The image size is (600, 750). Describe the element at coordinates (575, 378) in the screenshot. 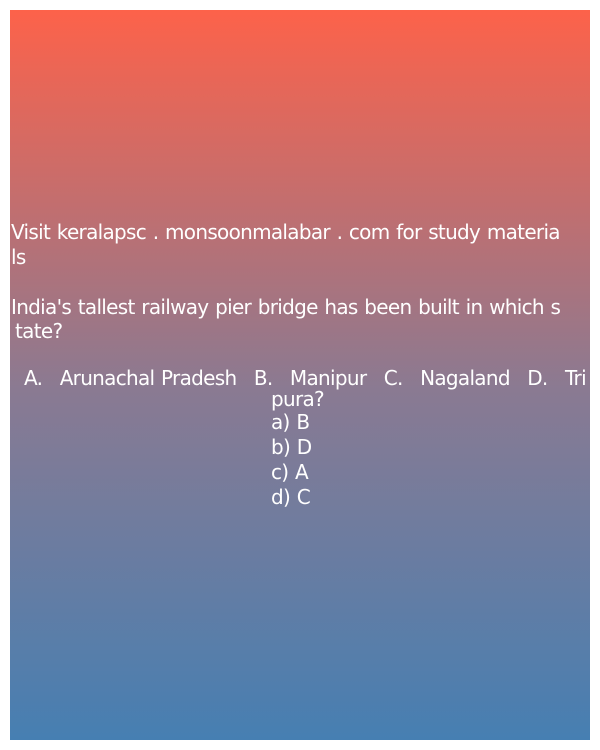

I see `option-d-text: Tri` at that location.